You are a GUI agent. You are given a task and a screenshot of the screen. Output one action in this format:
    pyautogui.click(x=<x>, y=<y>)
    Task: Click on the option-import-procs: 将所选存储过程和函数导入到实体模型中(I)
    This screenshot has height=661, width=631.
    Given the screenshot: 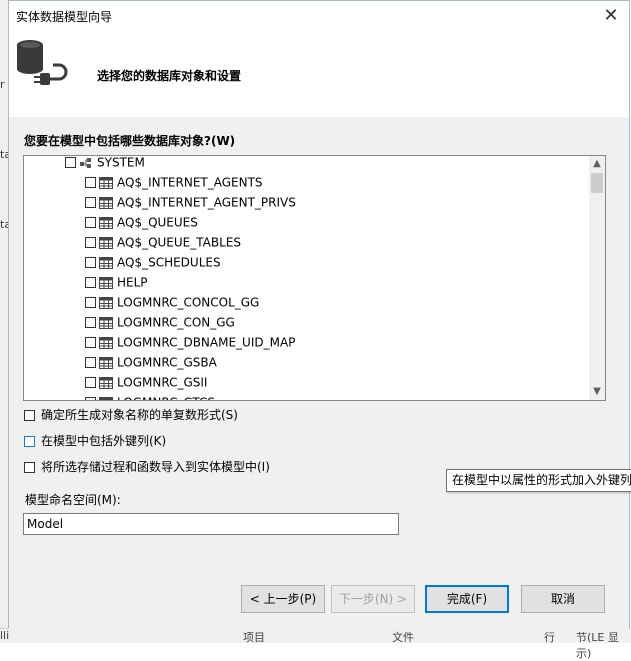 What is the action you would take?
    pyautogui.click(x=147, y=467)
    